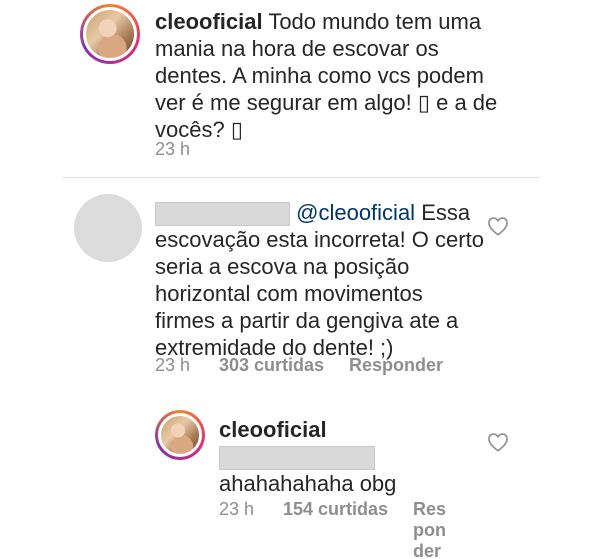 The image size is (600, 559). I want to click on reply-likes: 154 curtidas, so click(335, 509).